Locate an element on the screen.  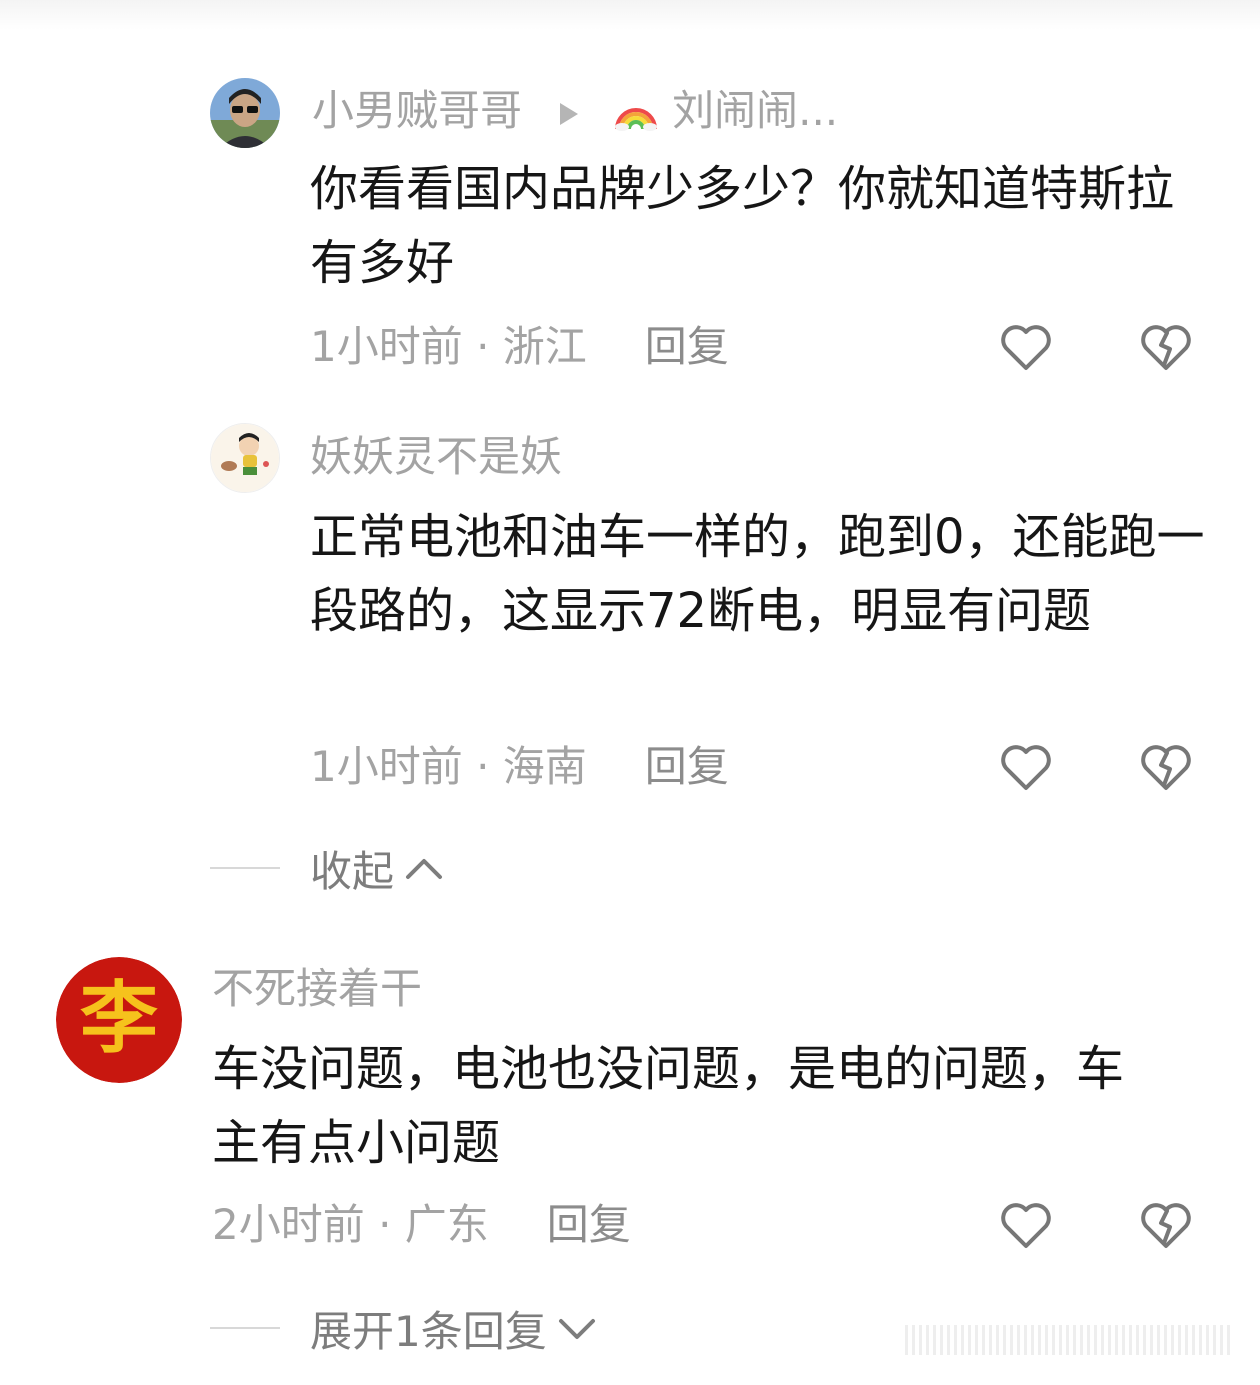
comment-time-location: 2小时前 · 广东 is located at coordinates (350, 1224).